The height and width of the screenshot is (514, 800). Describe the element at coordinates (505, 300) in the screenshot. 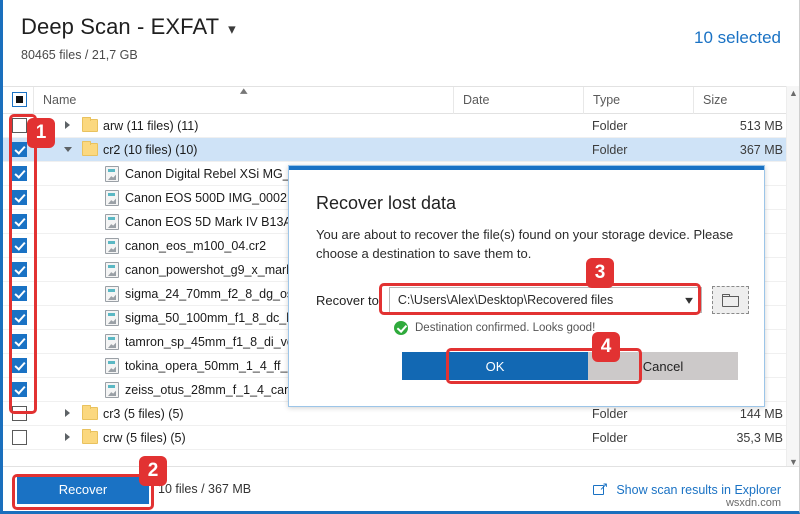

I see `destination-path-value: C:\Users\Alex\Desktop\Recovered files` at that location.